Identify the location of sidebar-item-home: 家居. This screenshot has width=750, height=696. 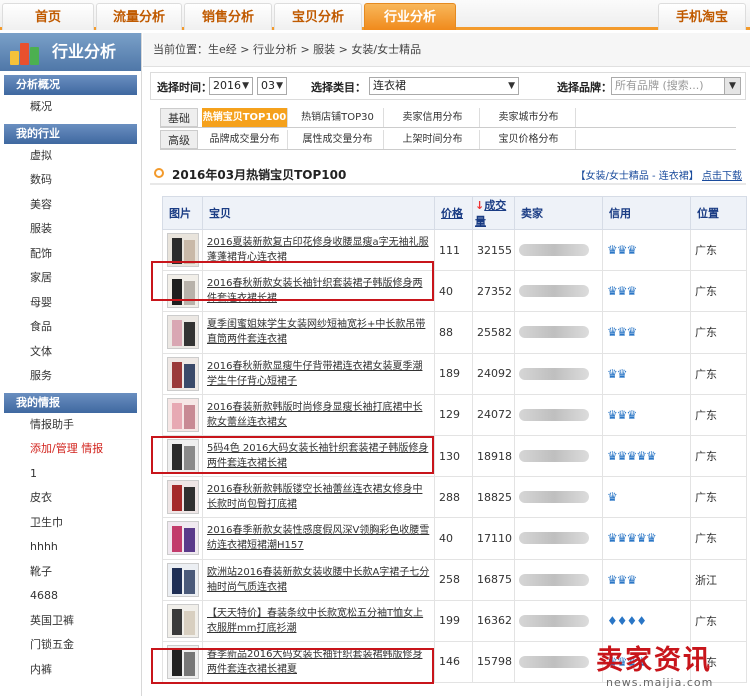
(70, 278).